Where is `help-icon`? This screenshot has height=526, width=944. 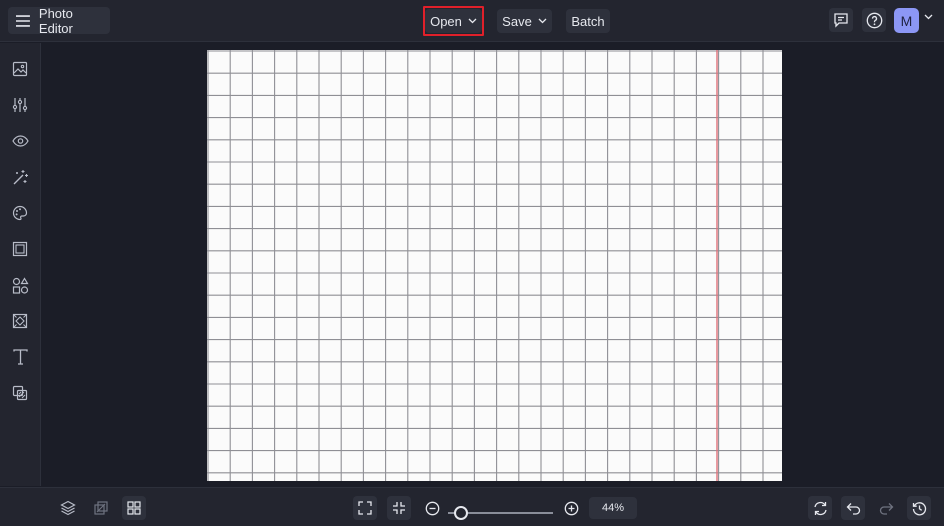 help-icon is located at coordinates (874, 20).